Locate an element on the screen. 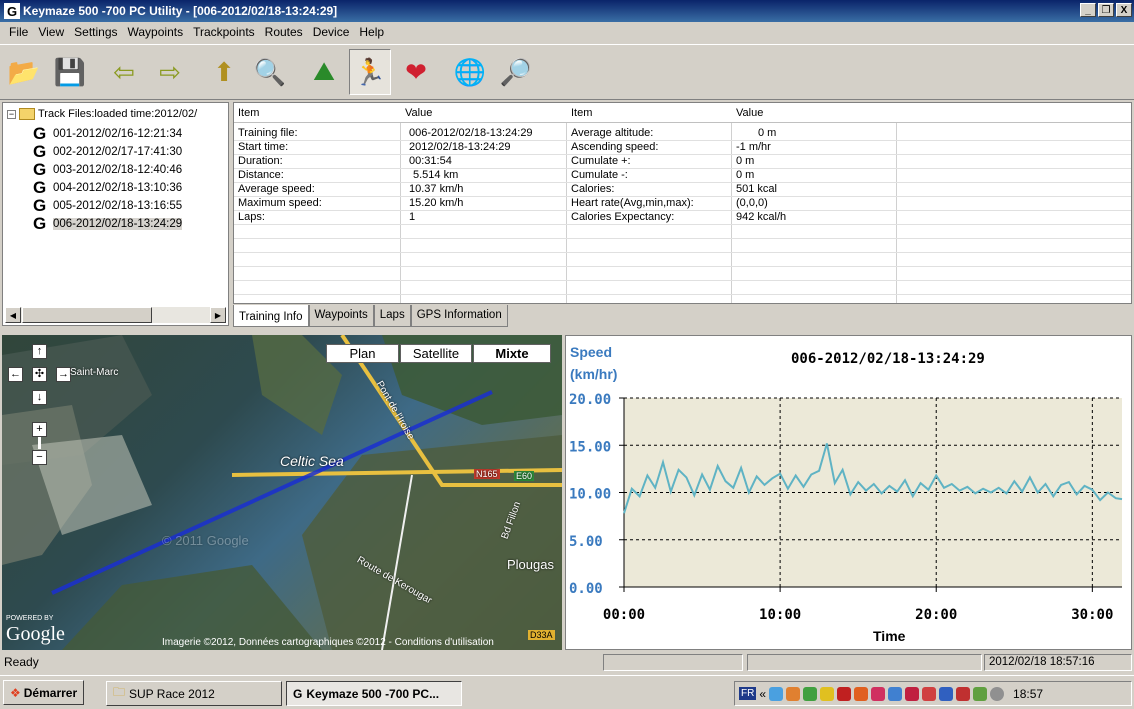  network-icon is located at coordinates (776, 693).